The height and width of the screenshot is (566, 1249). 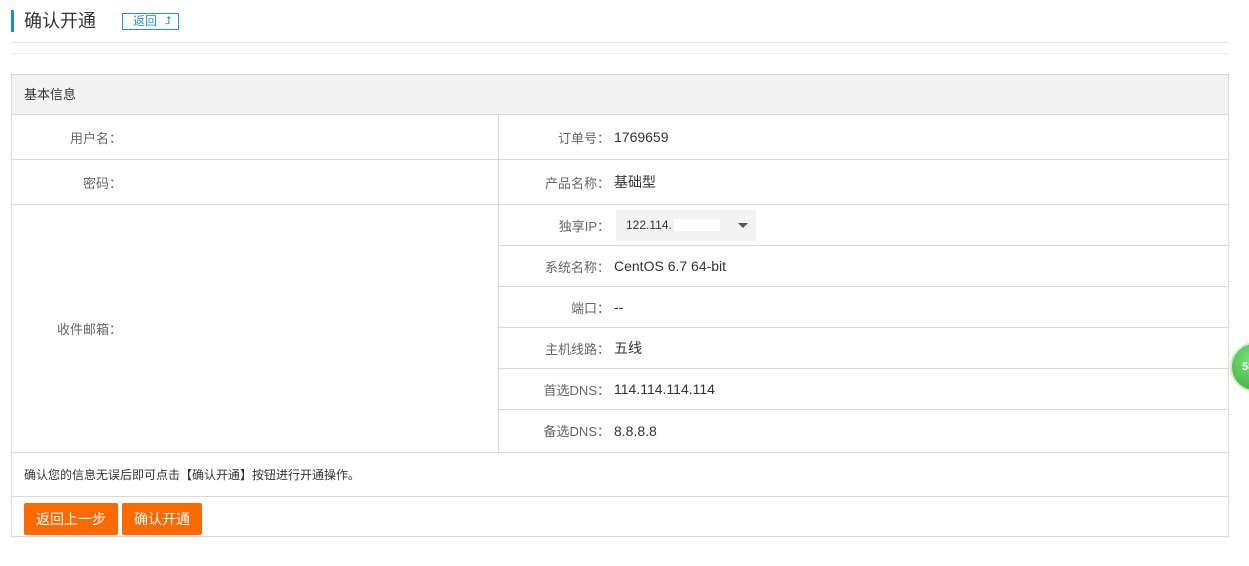 What do you see at coordinates (60, 21) in the screenshot?
I see `page-title: 确认开通` at bounding box center [60, 21].